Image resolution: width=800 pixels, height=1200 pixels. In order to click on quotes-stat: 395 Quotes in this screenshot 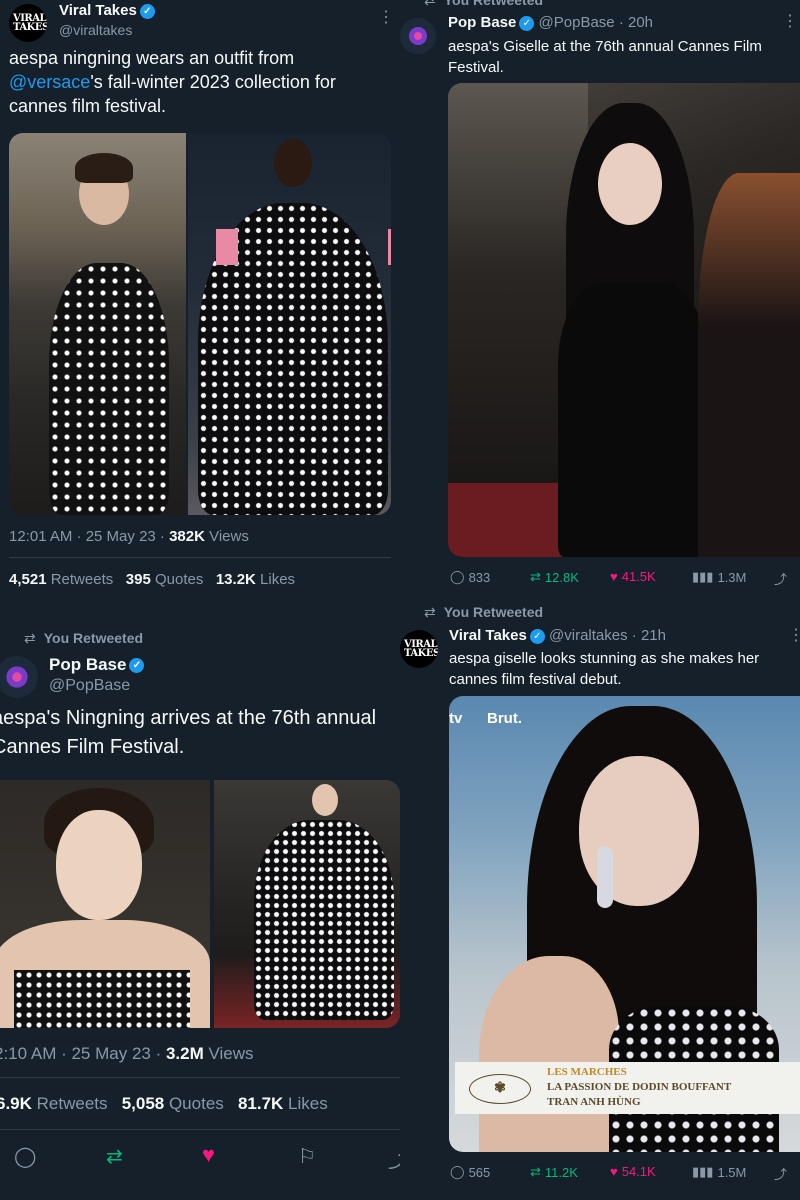, I will do `click(165, 579)`.